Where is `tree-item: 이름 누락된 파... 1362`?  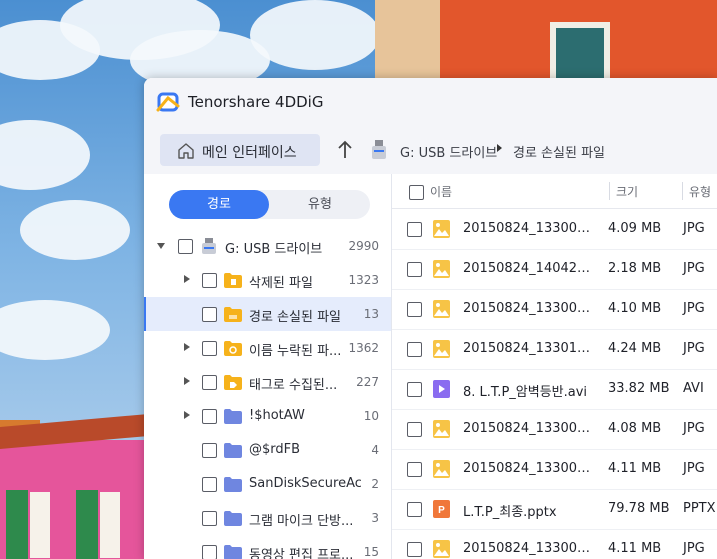 tree-item: 이름 누락된 파... 1362 is located at coordinates (267, 348).